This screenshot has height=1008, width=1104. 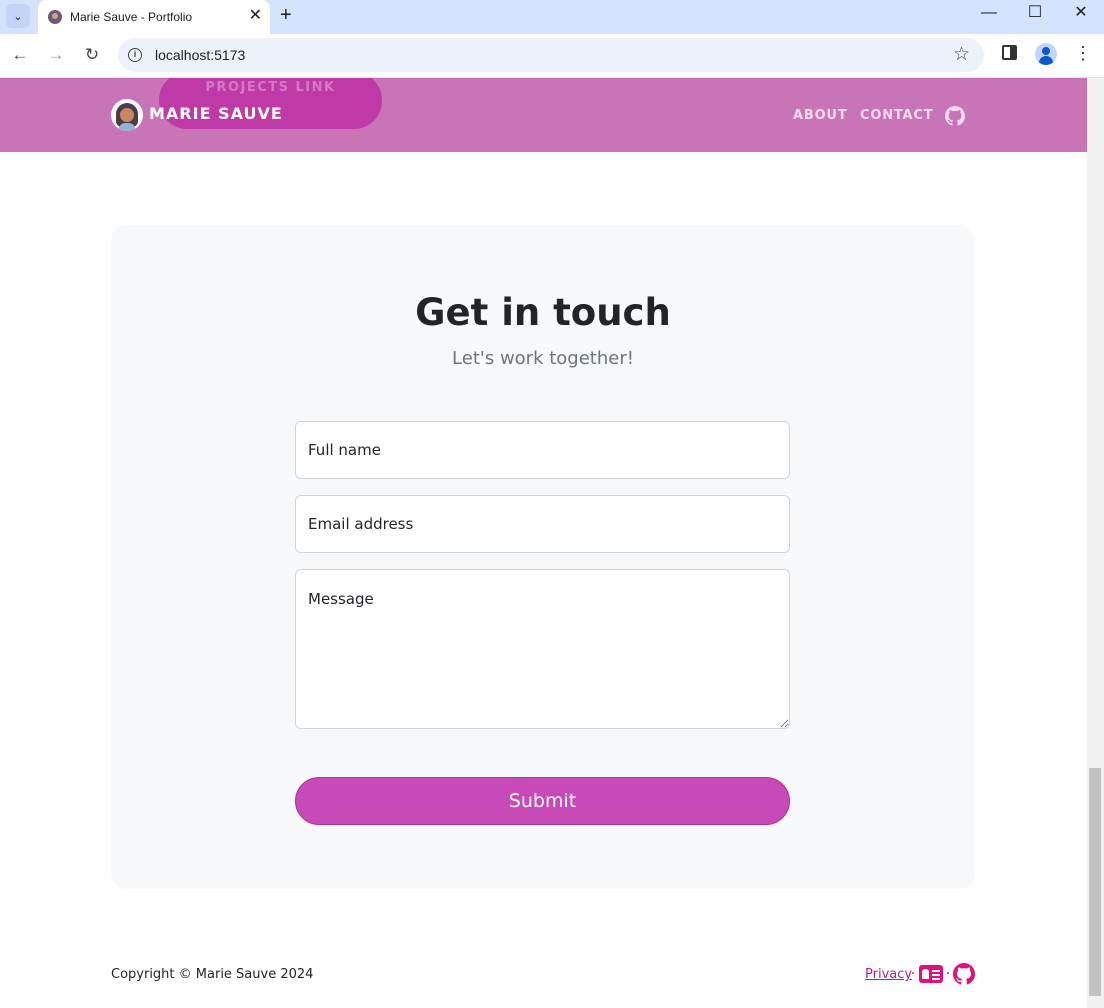 What do you see at coordinates (131, 17) in the screenshot?
I see `tab-title: Marie Sauve - Portfolio` at bounding box center [131, 17].